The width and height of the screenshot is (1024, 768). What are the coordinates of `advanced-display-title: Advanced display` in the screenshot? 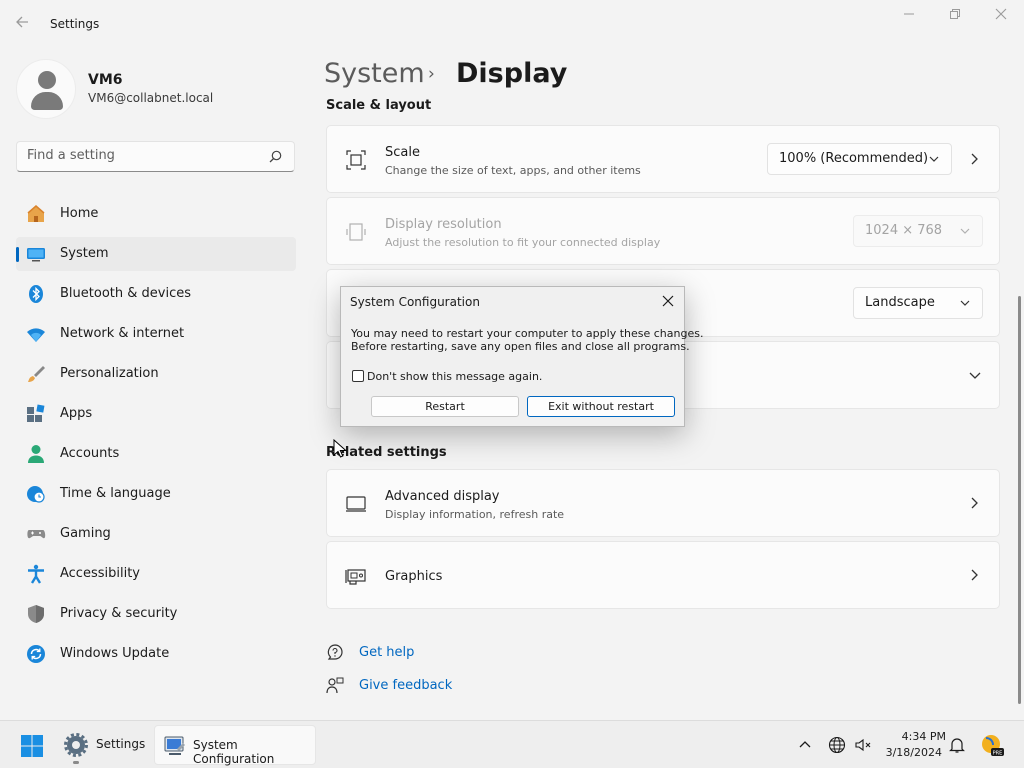 It's located at (442, 496).